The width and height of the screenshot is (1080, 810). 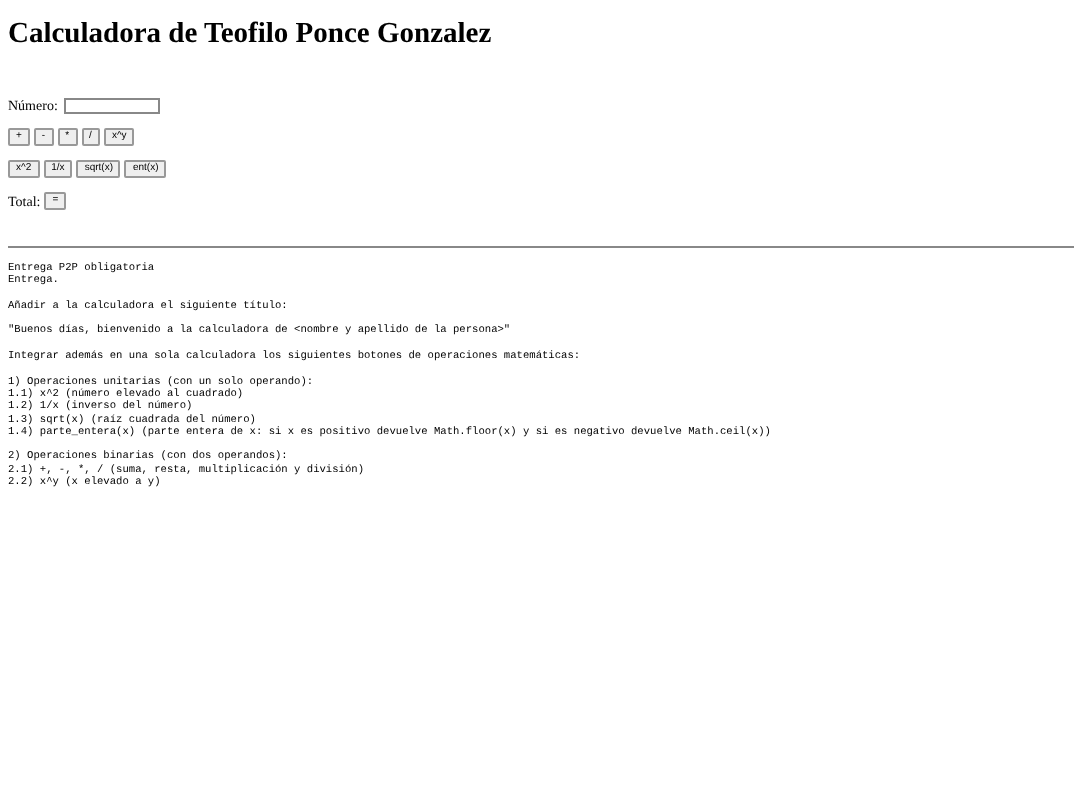 What do you see at coordinates (251, 34) in the screenshot?
I see `page-title: Calculadora de Teofilo Ponce Gonzalez` at bounding box center [251, 34].